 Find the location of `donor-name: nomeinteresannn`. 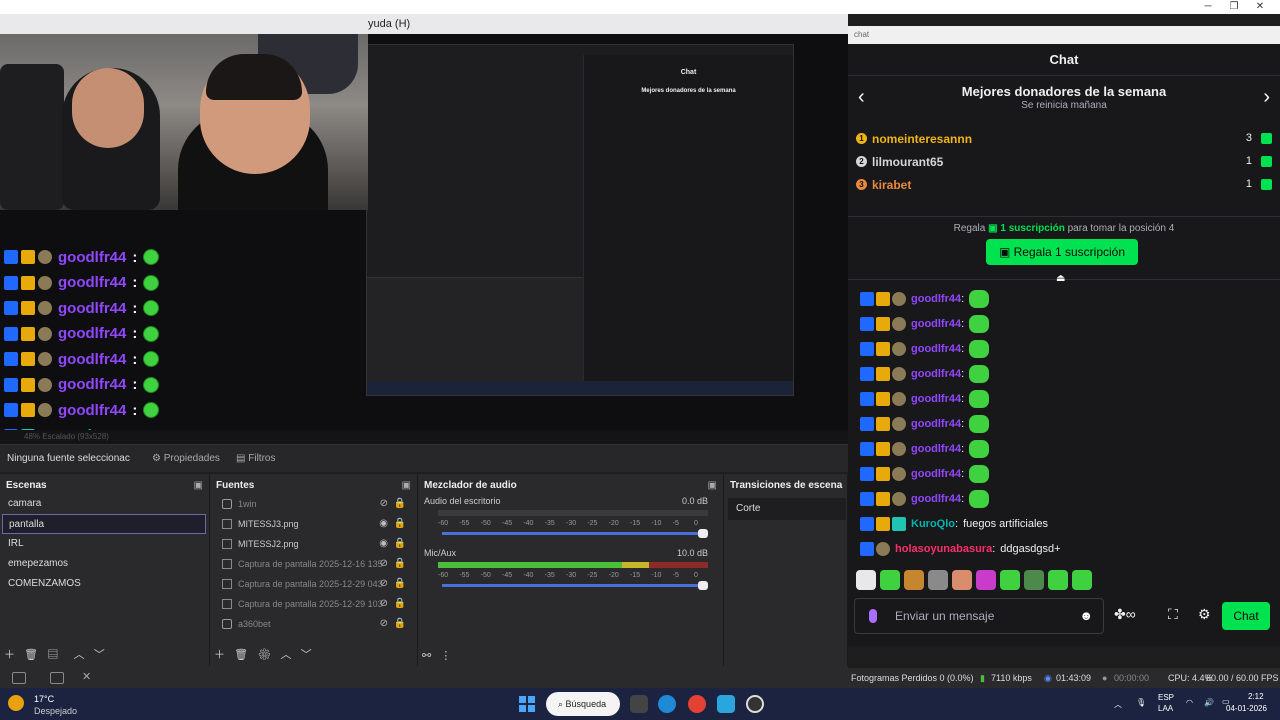

donor-name: nomeinteresannn is located at coordinates (922, 139).